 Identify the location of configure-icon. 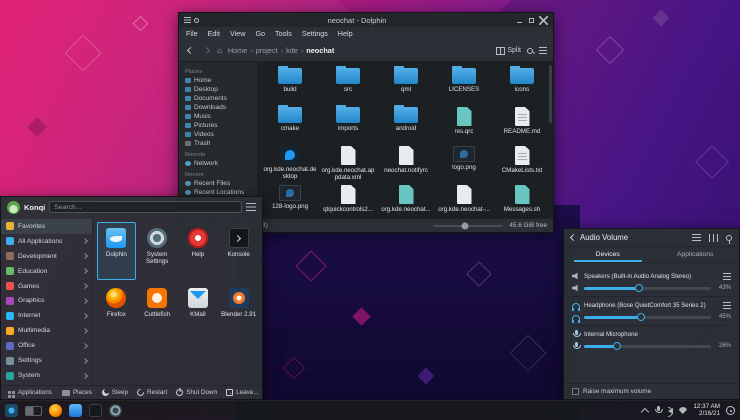
(251, 207).